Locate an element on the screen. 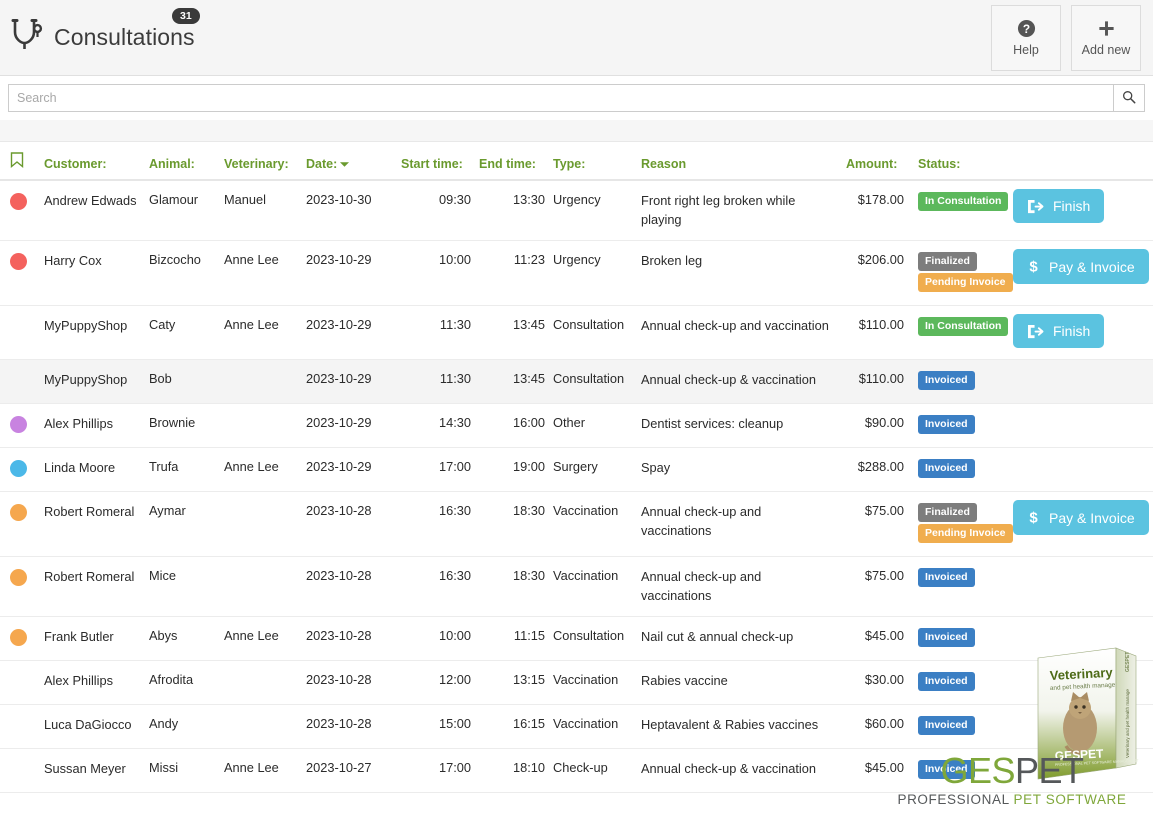 The image size is (1153, 825). cell-customer: Robert Romeral is located at coordinates (92, 587).